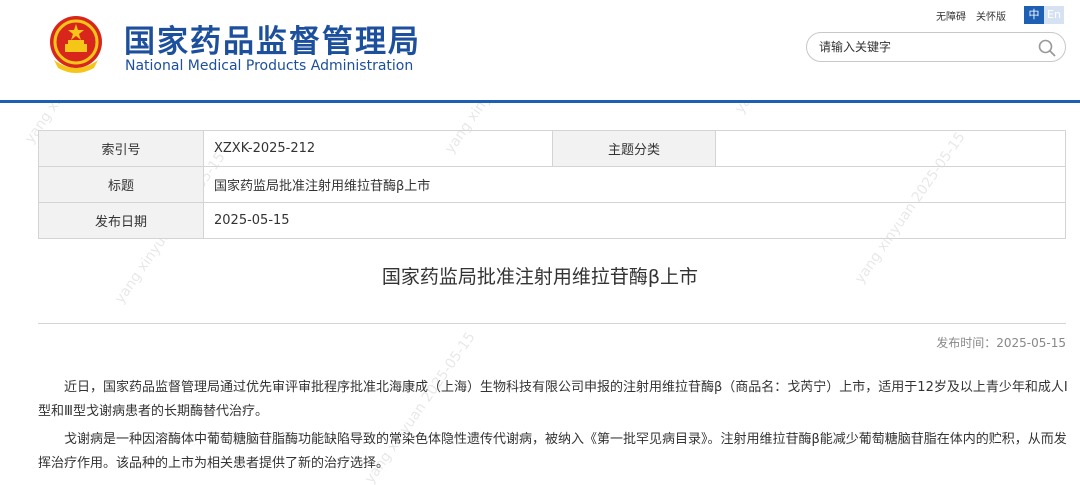 This screenshot has width=1080, height=485. What do you see at coordinates (269, 66) in the screenshot?
I see `site-name-en: National Medical Products Administration` at bounding box center [269, 66].